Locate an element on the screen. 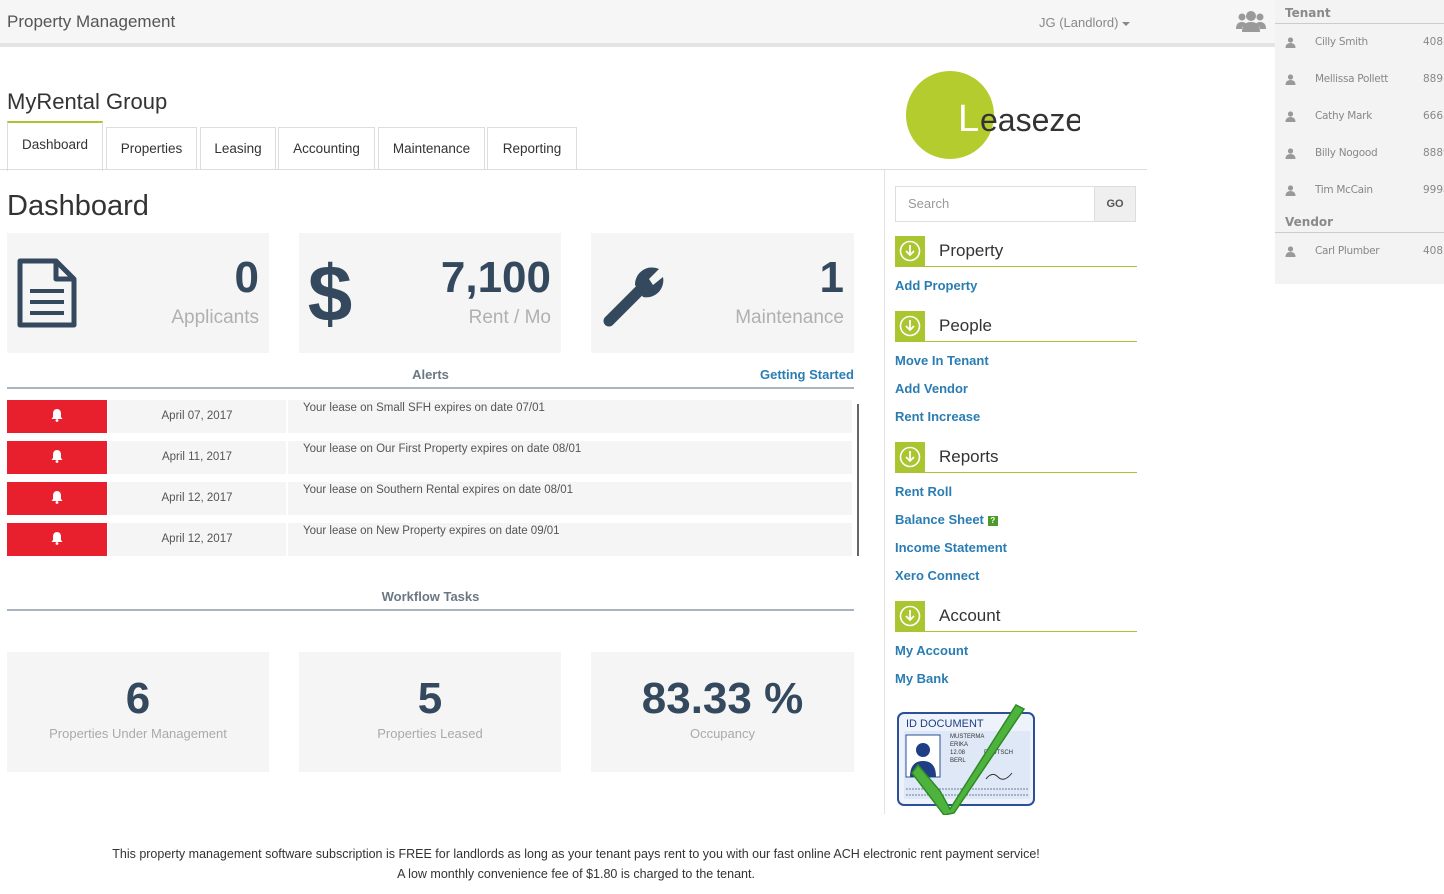 The height and width of the screenshot is (894, 1444). add-property-link: Add Property is located at coordinates (936, 285).